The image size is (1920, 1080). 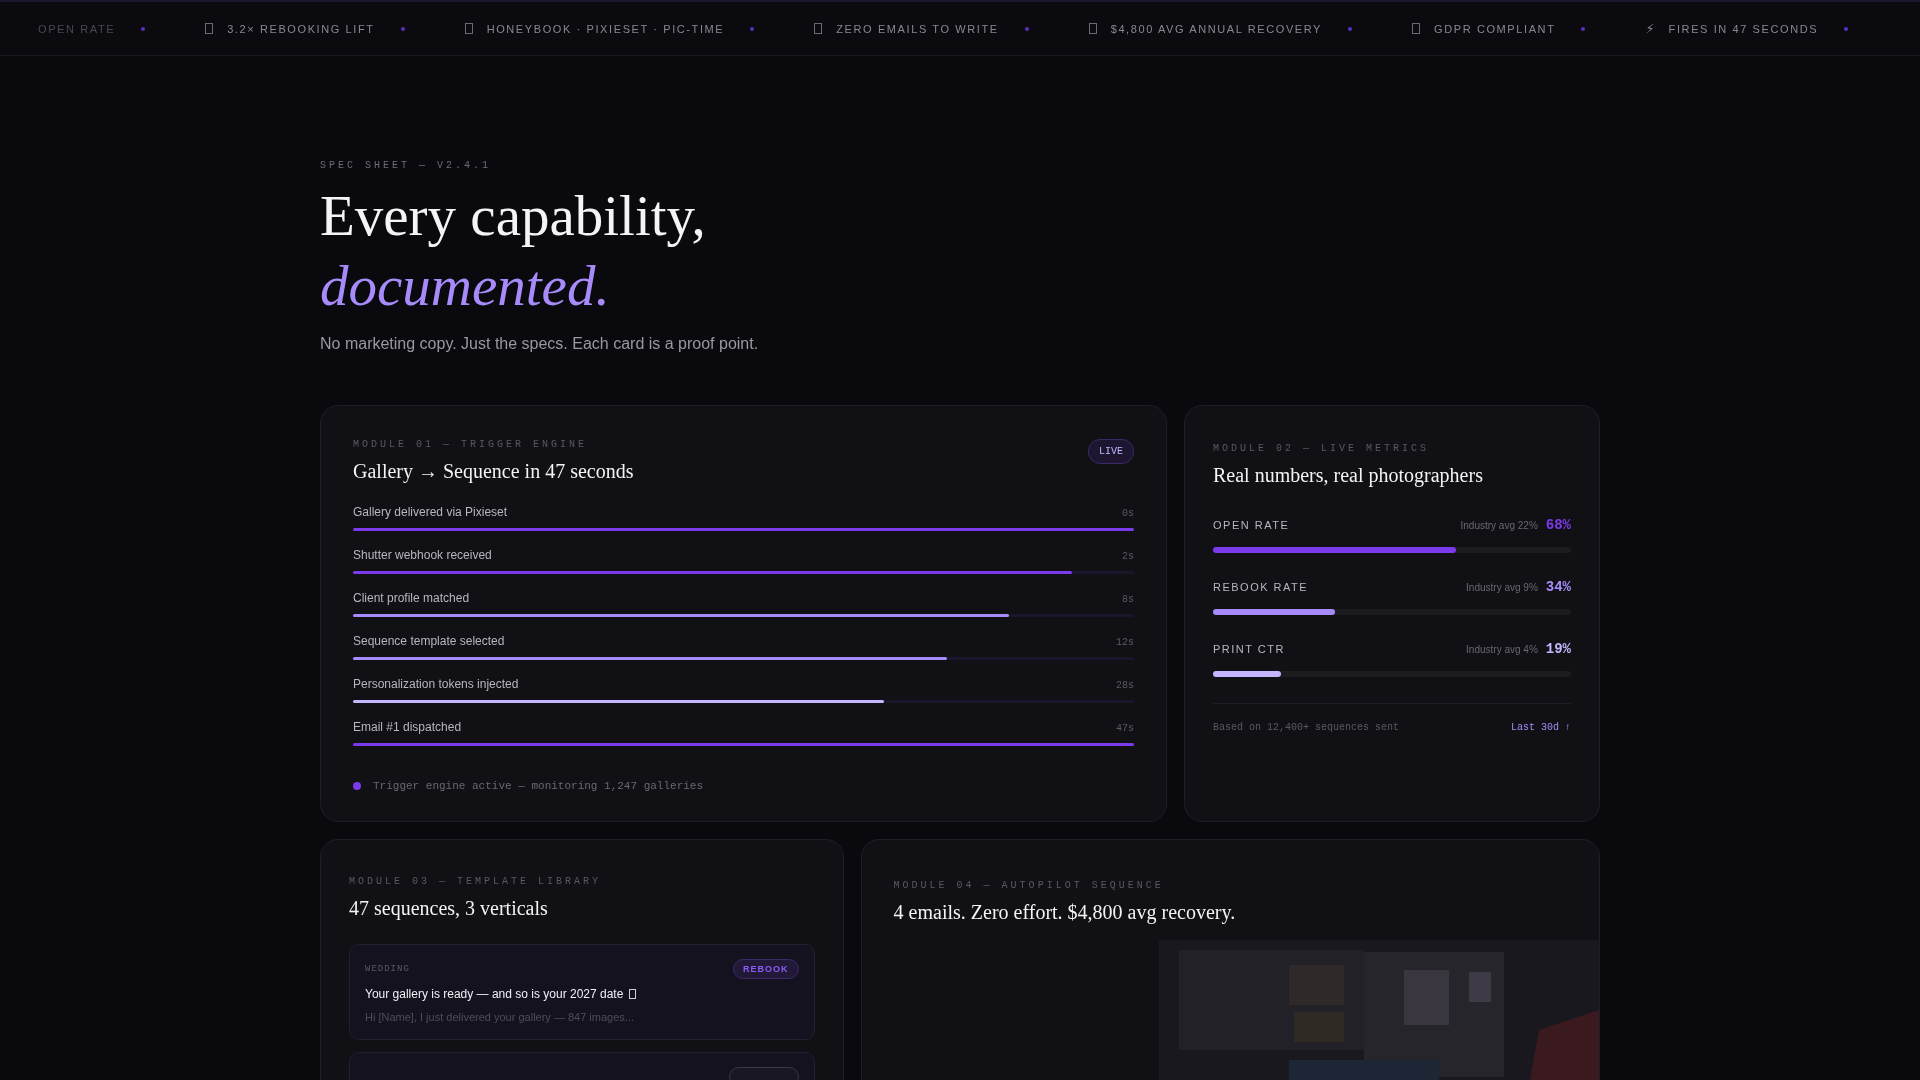 I want to click on step-label: Email #1 dispatched, so click(x=407, y=727).